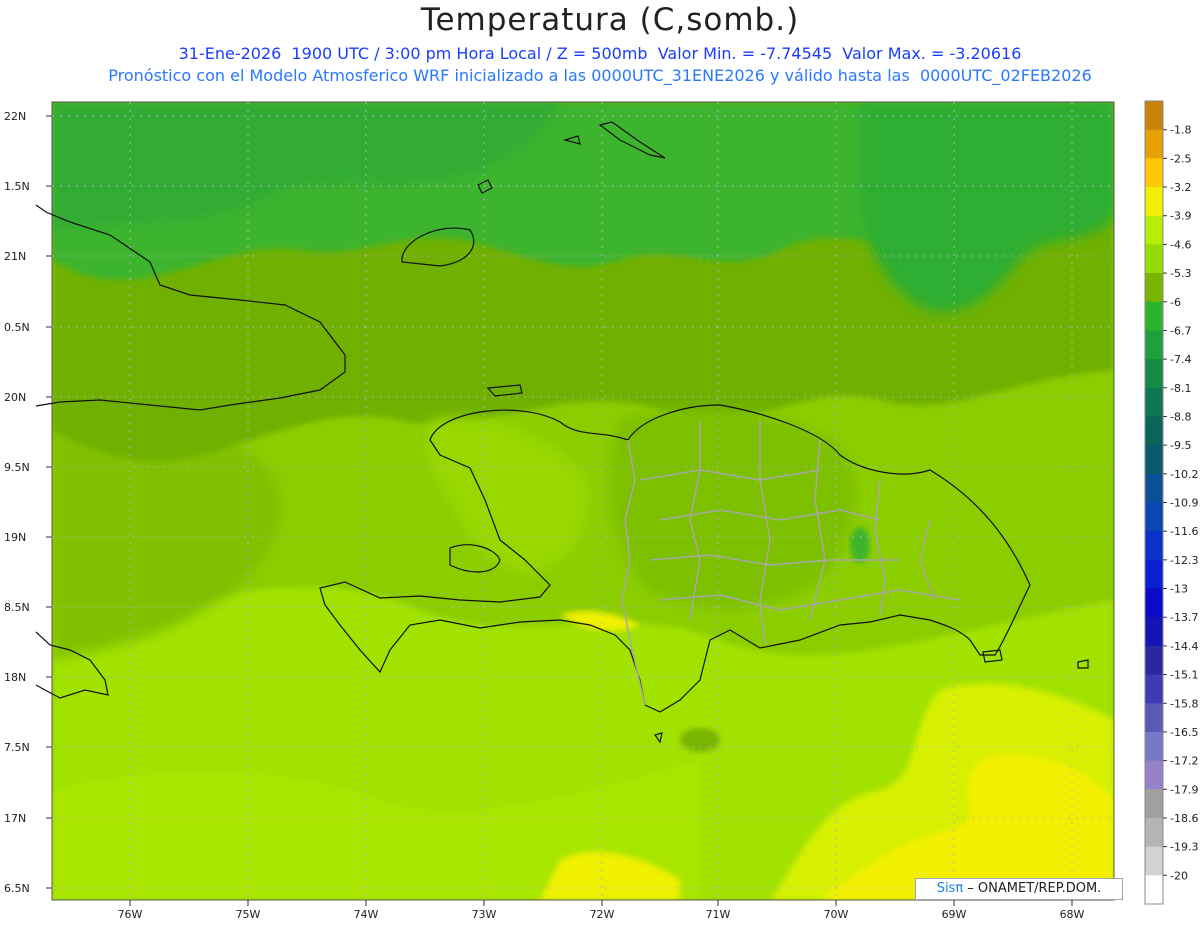  I want to click on colorbar-label: -10.9, so click(1184, 503).